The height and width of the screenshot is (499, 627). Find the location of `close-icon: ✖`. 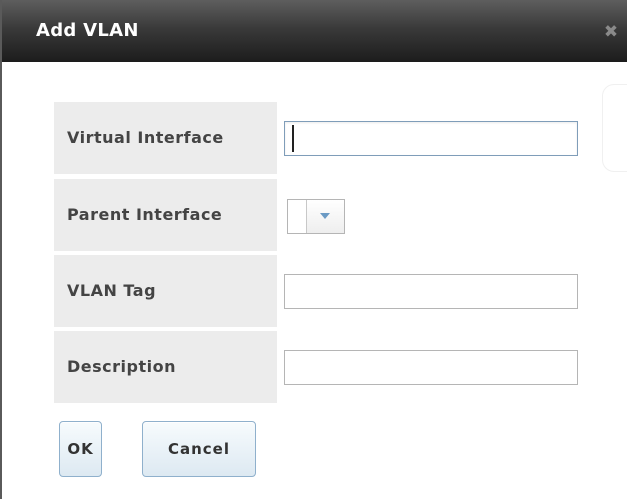

close-icon: ✖ is located at coordinates (611, 32).